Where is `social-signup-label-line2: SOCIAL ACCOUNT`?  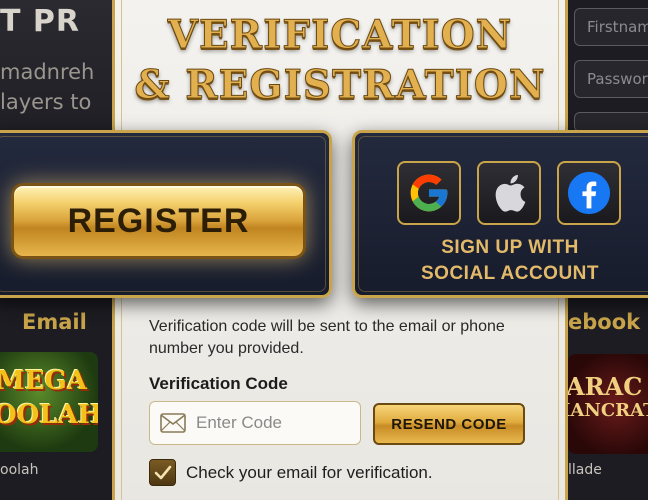 social-signup-label-line2: SOCIAL ACCOUNT is located at coordinates (510, 273).